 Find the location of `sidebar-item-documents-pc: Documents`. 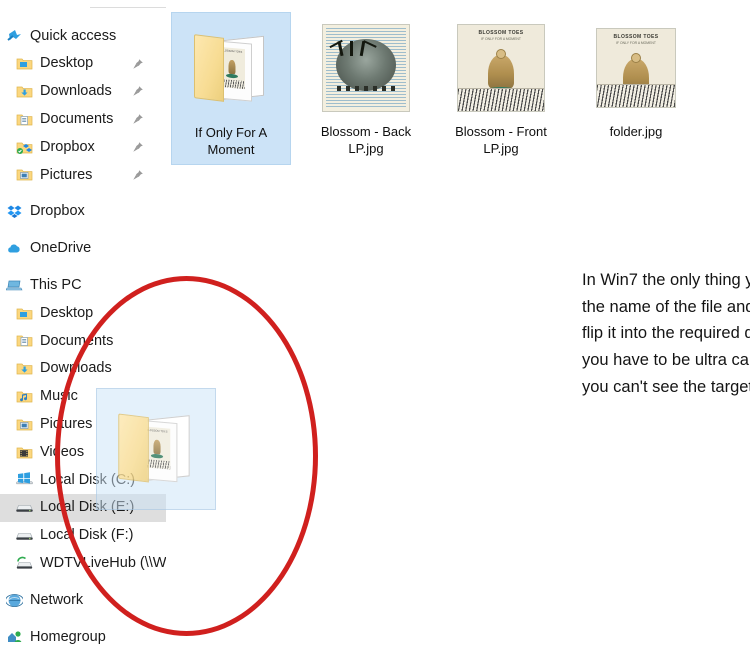

sidebar-item-documents-pc: Documents is located at coordinates (83, 341).